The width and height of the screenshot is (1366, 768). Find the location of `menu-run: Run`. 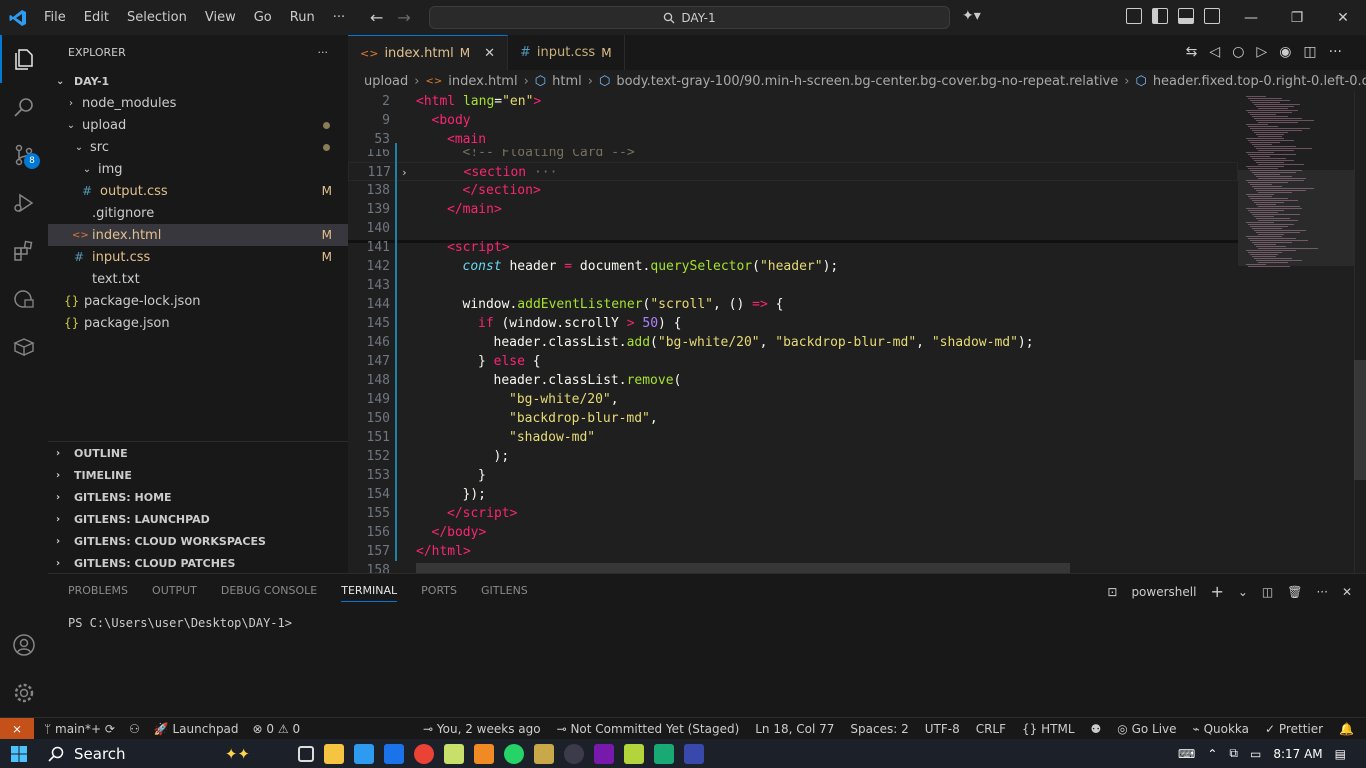

menu-run: Run is located at coordinates (302, 17).